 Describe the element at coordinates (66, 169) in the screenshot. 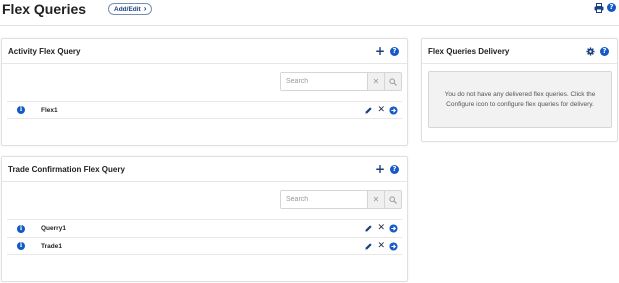

I see `panel-title: Trade Confirmation Flex Query` at that location.